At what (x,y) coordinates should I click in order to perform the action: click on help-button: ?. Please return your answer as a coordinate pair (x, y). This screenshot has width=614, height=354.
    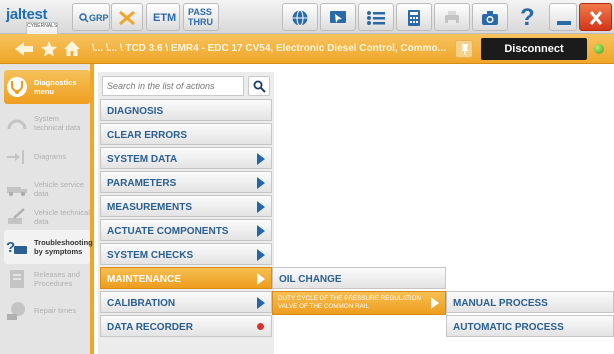
    Looking at the image, I should click on (527, 17).